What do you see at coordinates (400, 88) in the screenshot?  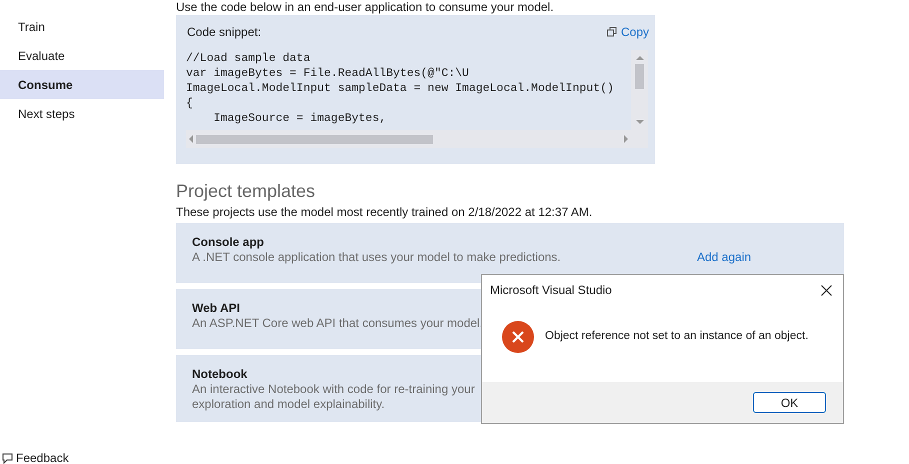 I see `code-line: ImageLocal.ModelInput sampleData = new ImageLocal.ModelInput()` at bounding box center [400, 88].